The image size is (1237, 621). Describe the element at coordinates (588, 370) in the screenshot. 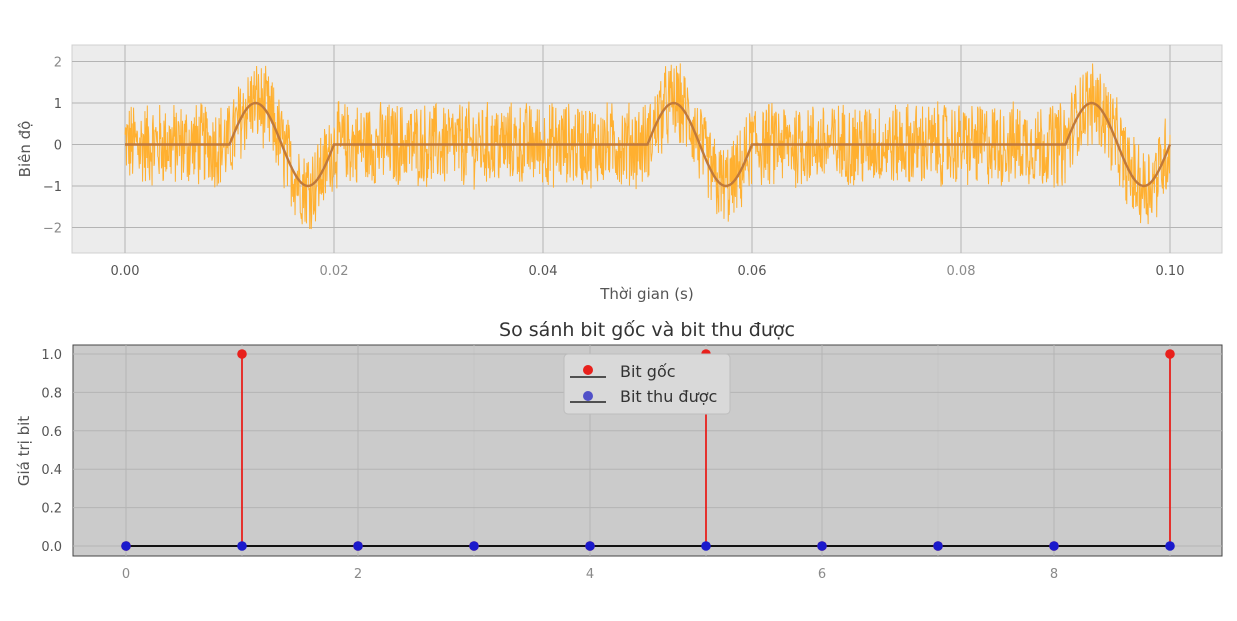

I see `legend-original-marker` at that location.